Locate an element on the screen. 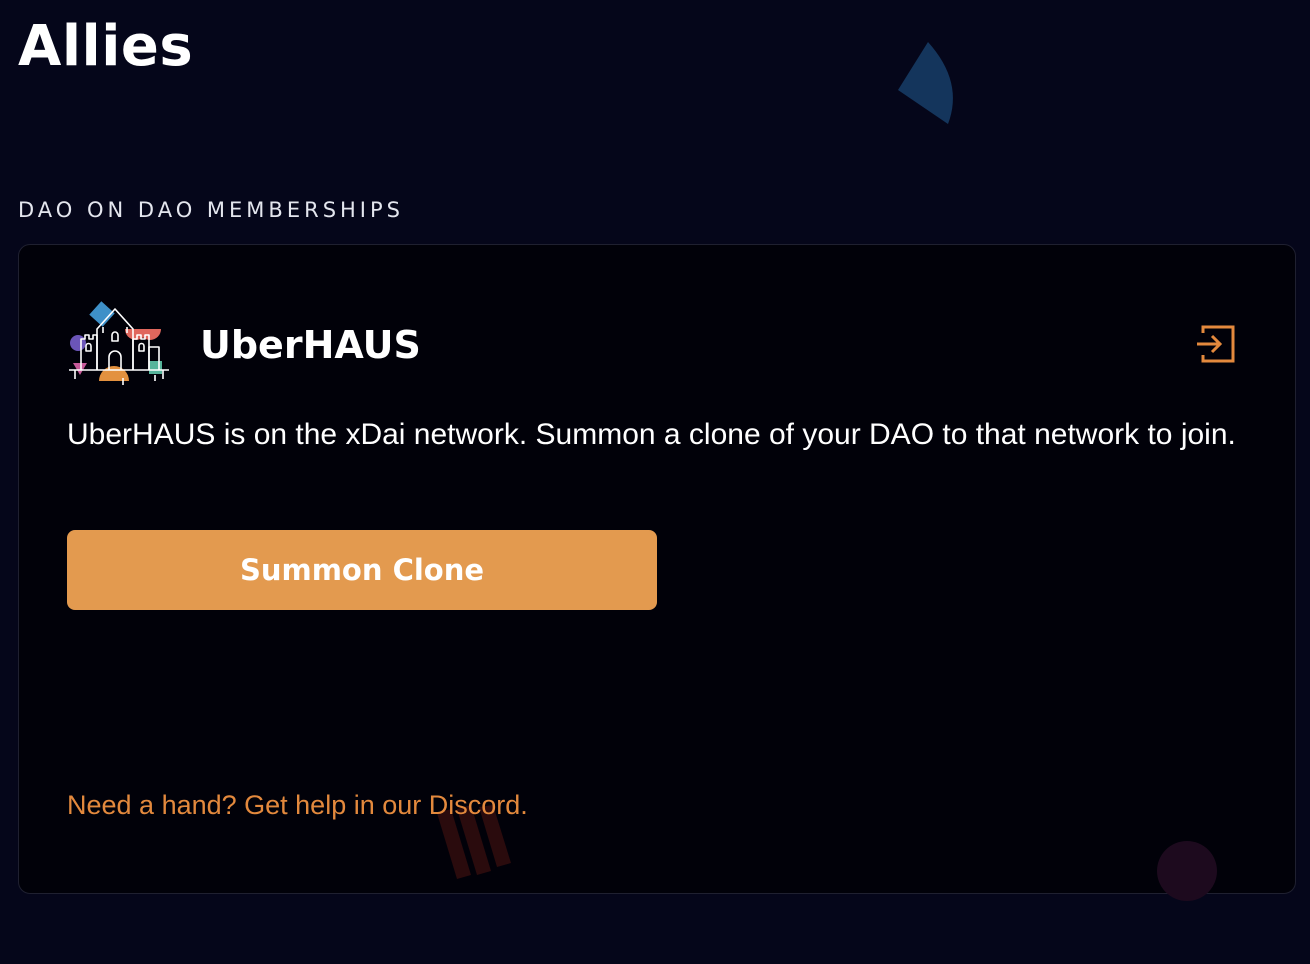 The height and width of the screenshot is (964, 1310). enter-arrow-icon is located at coordinates (1218, 344).